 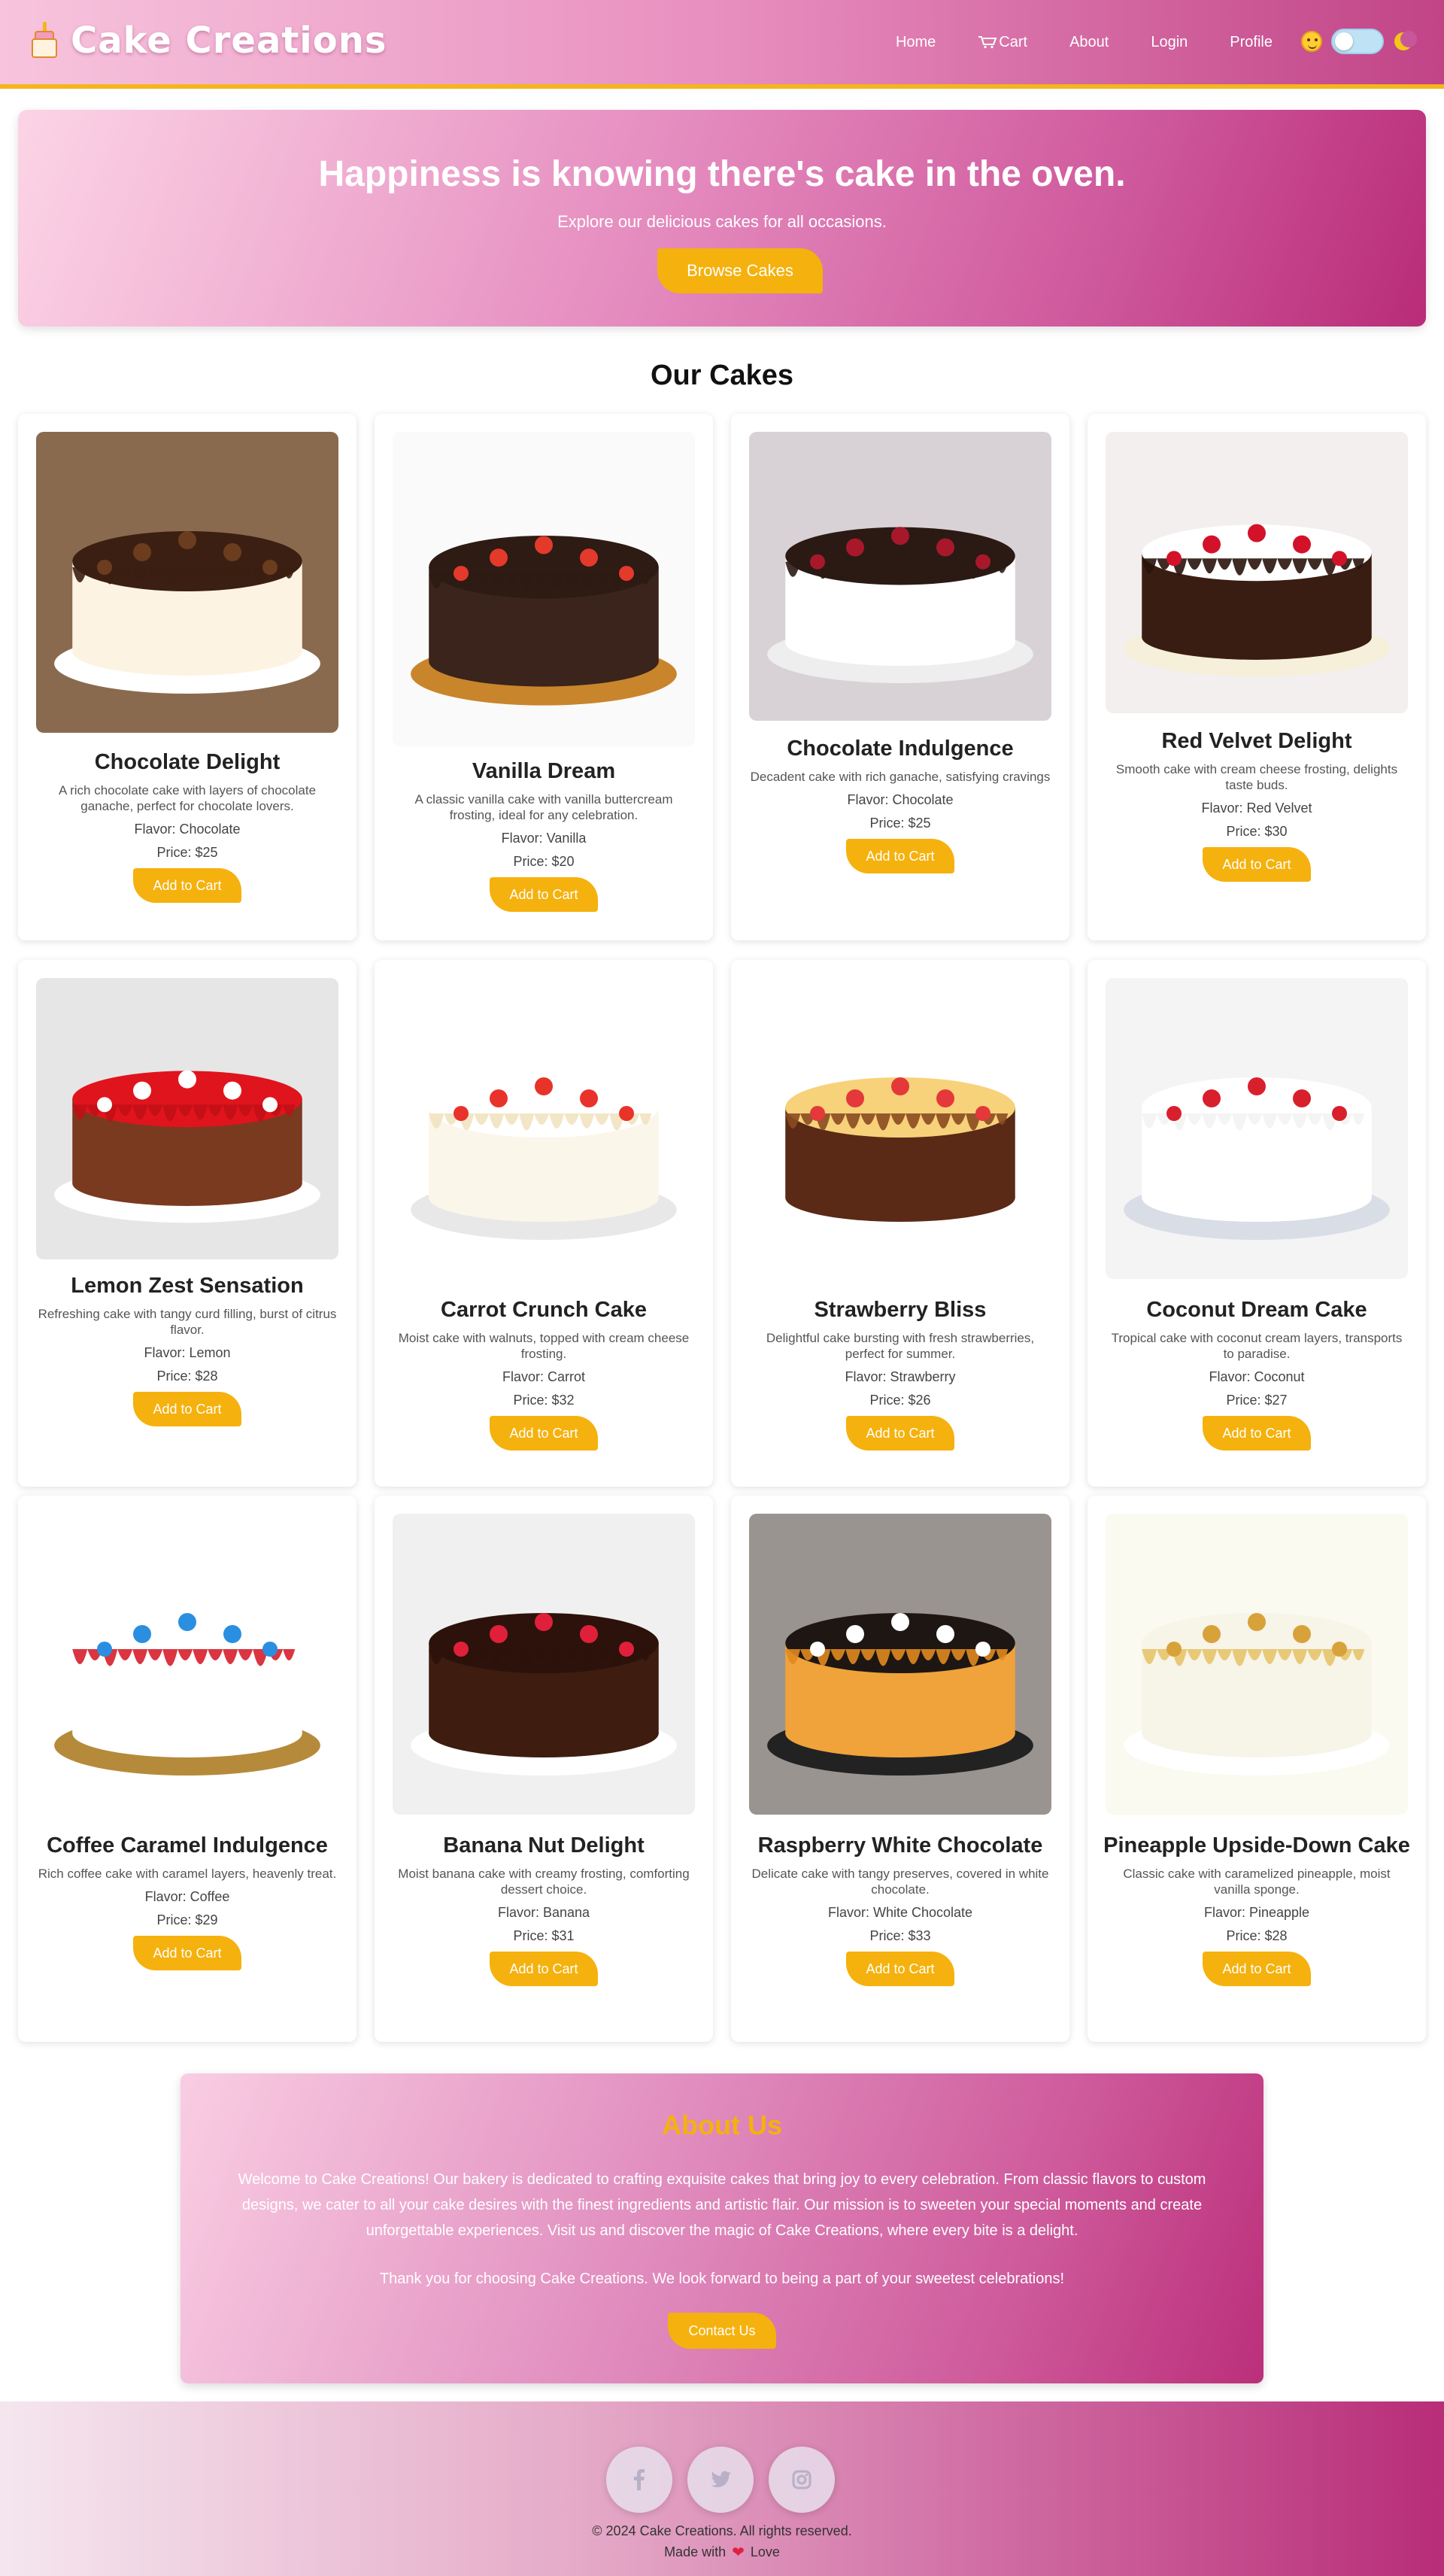 What do you see at coordinates (1344, 41) in the screenshot?
I see `toggle-knob` at bounding box center [1344, 41].